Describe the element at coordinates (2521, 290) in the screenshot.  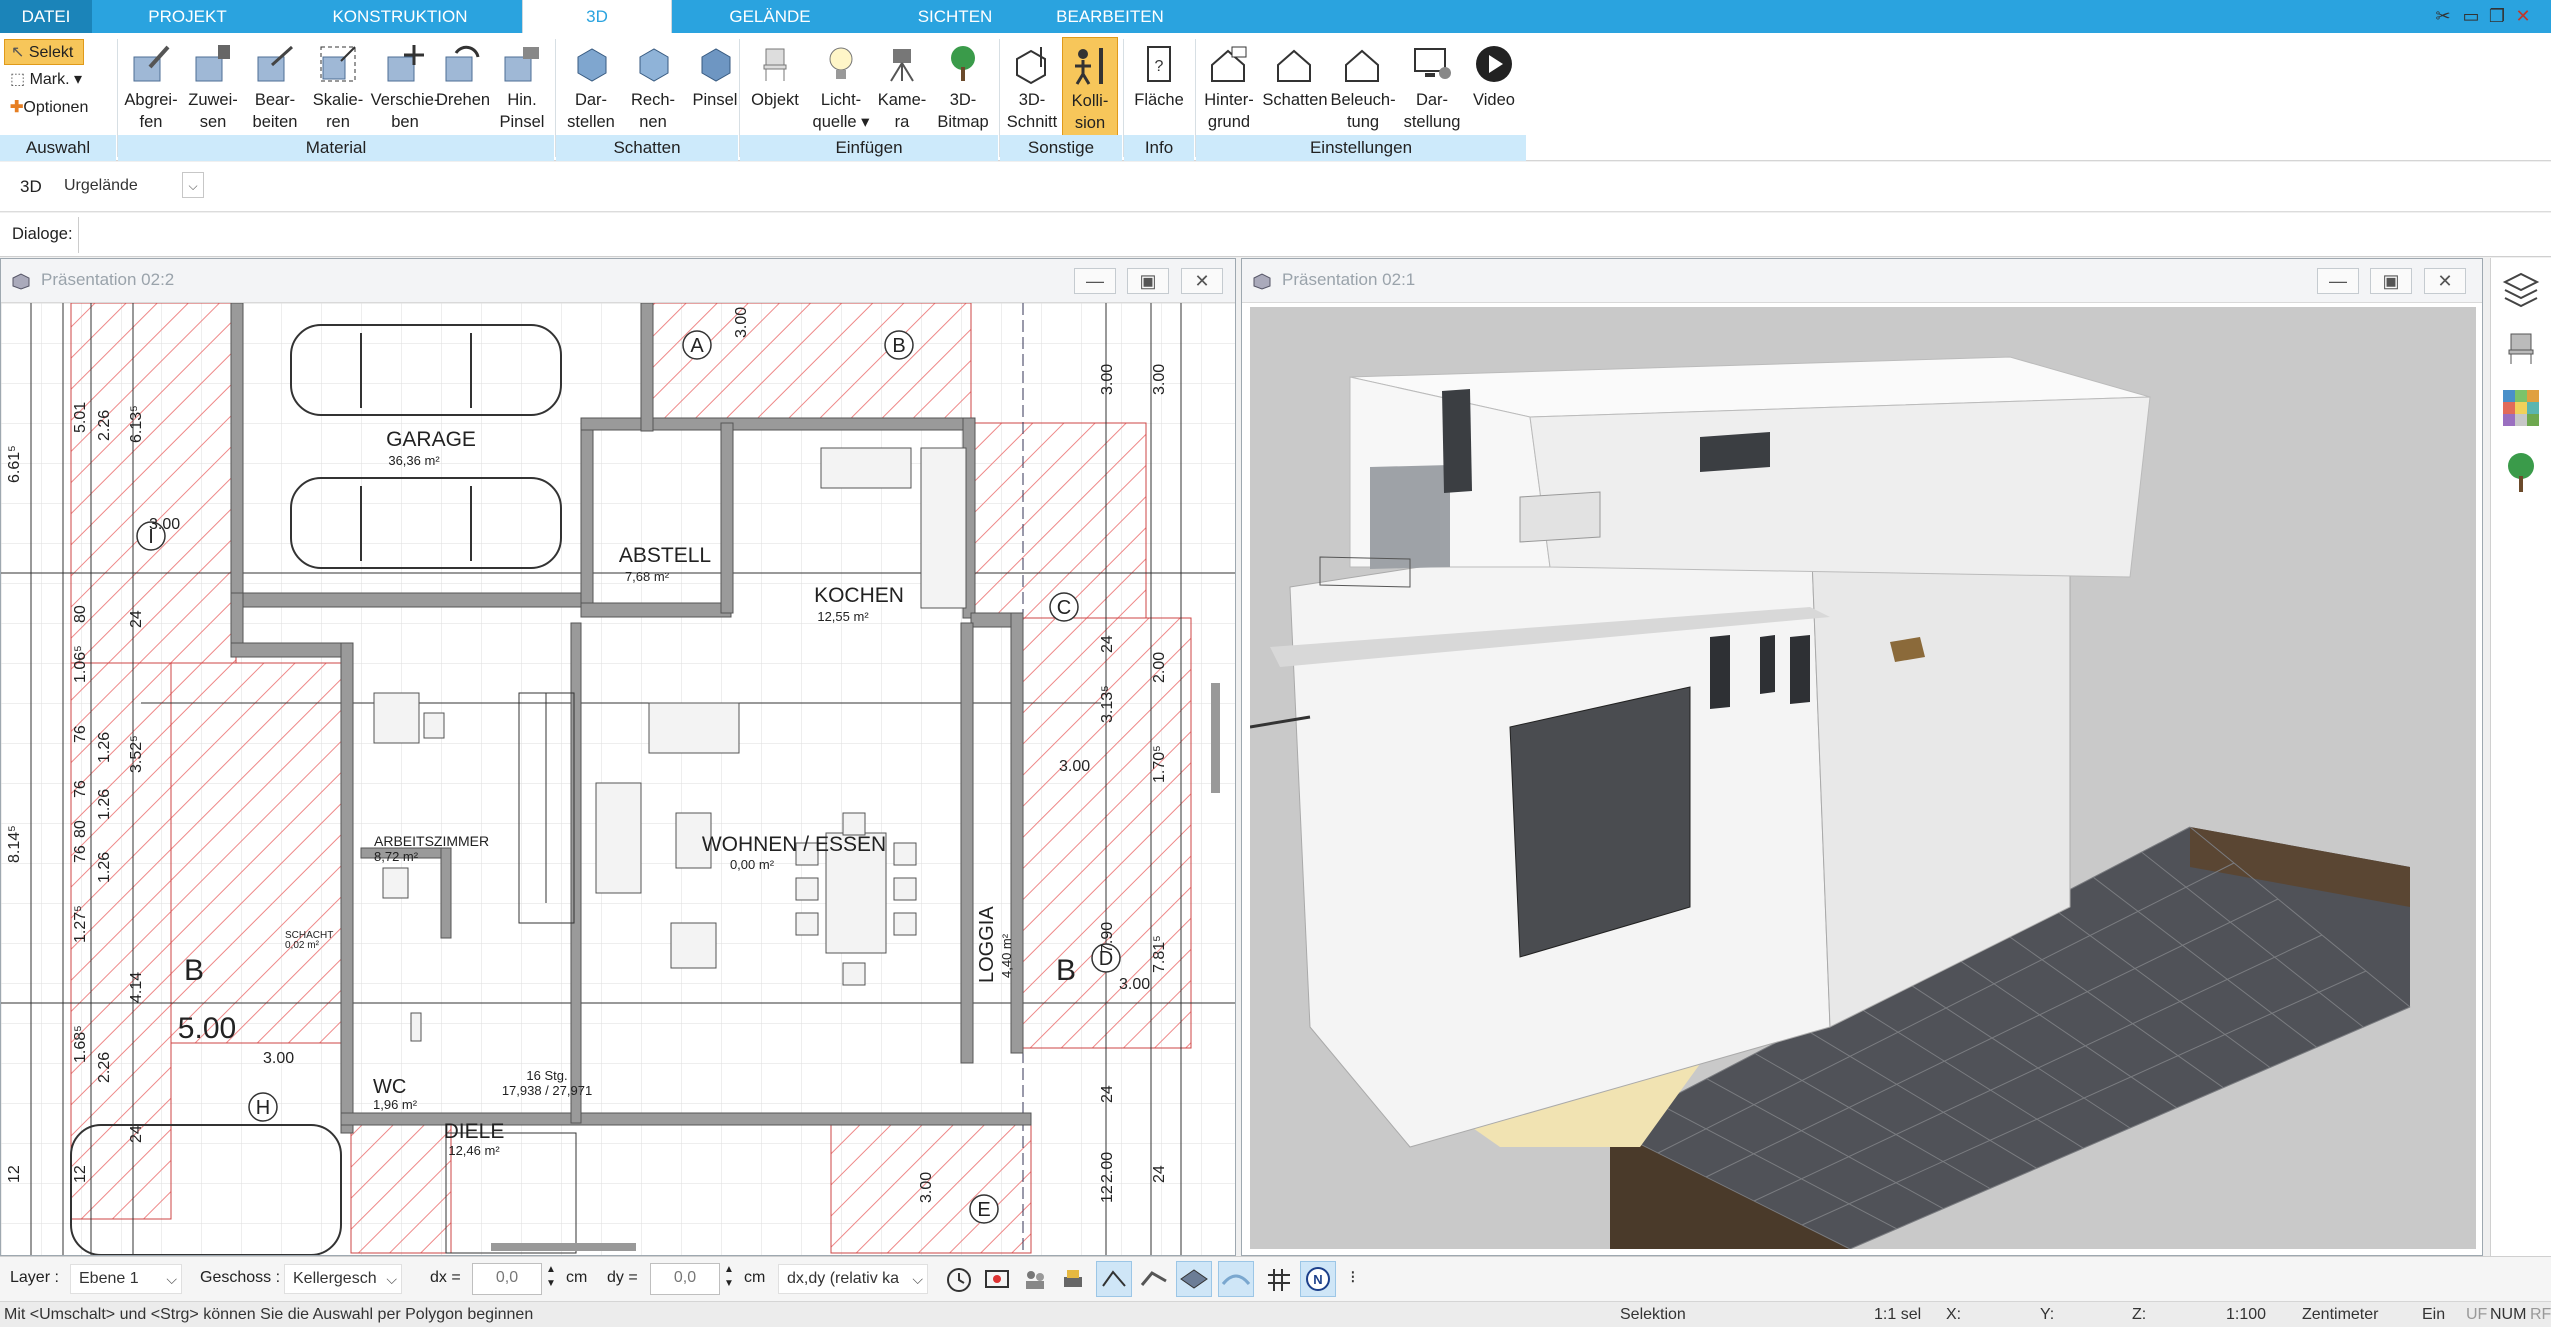
I see `layers-icon` at that location.